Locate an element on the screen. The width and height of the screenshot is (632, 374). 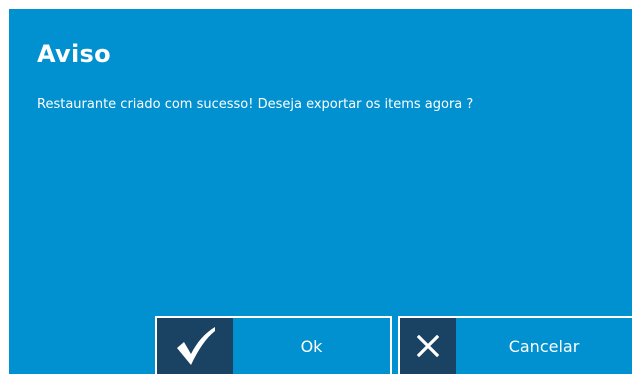
checkmark-icon-box is located at coordinates (195, 346).